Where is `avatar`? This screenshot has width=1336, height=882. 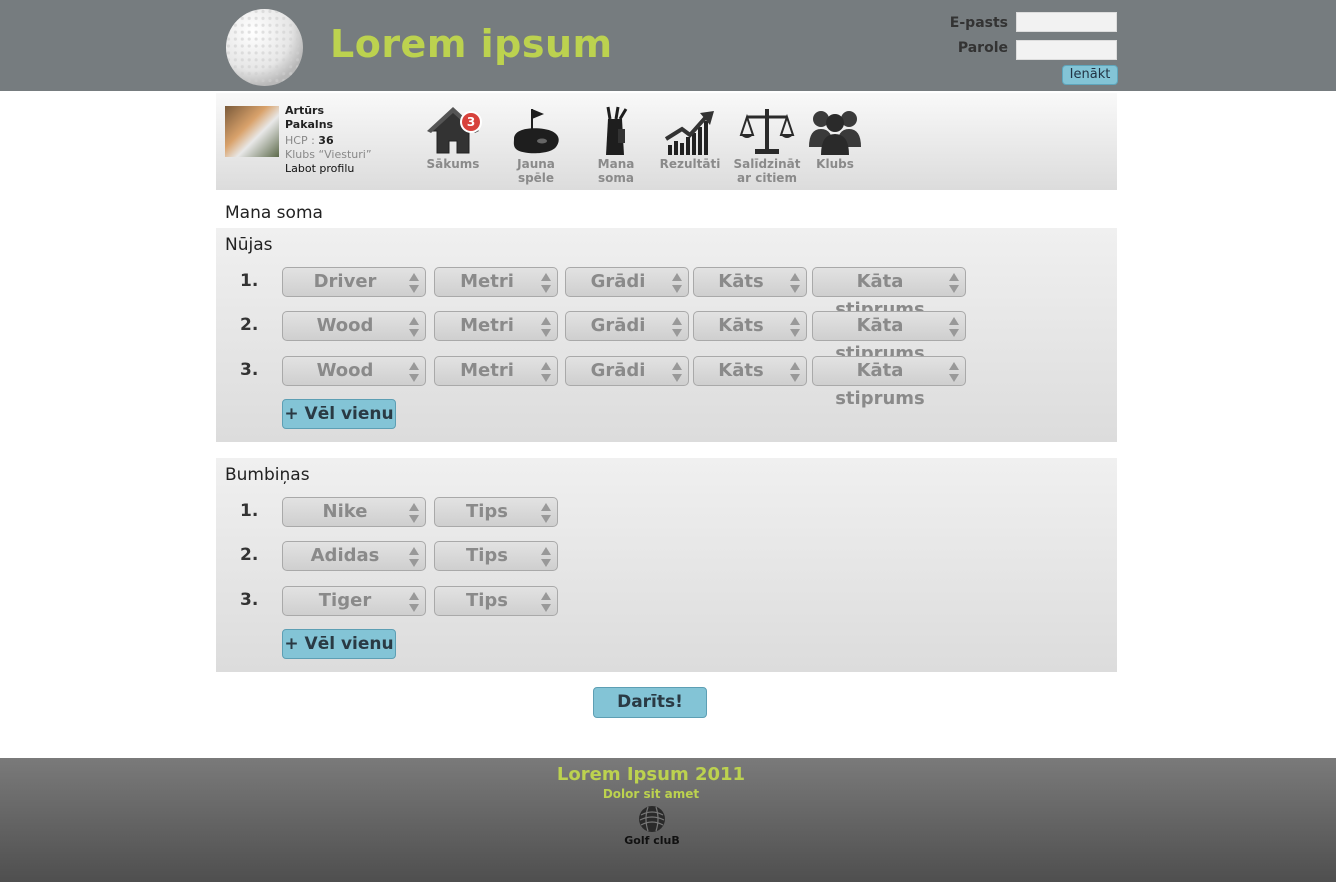
avatar is located at coordinates (252, 131).